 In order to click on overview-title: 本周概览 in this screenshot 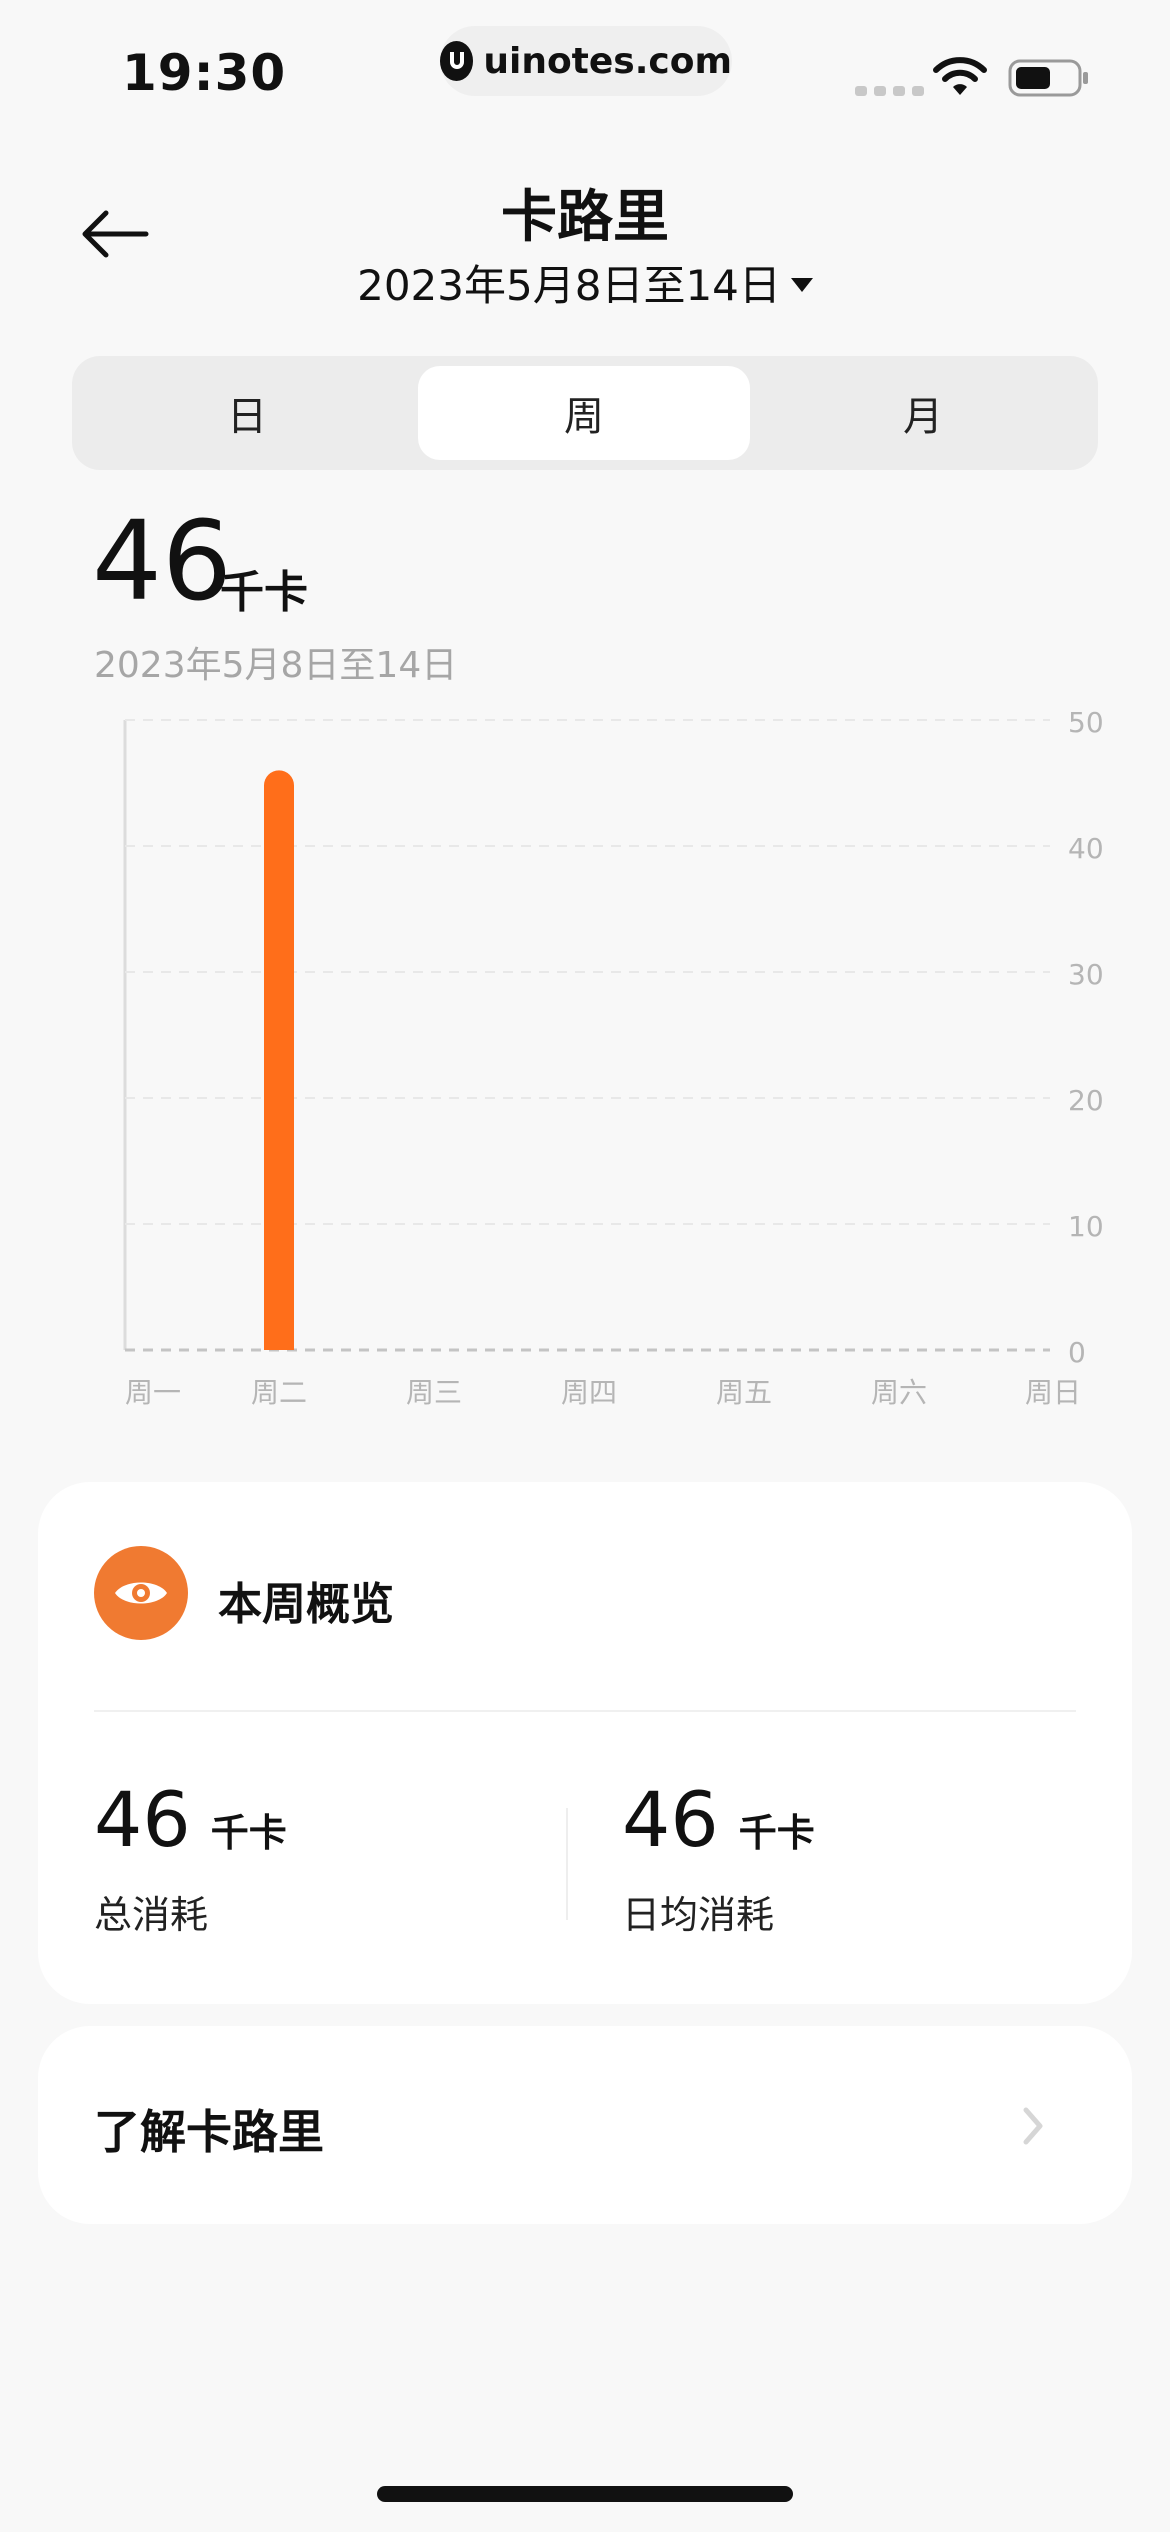, I will do `click(306, 1604)`.